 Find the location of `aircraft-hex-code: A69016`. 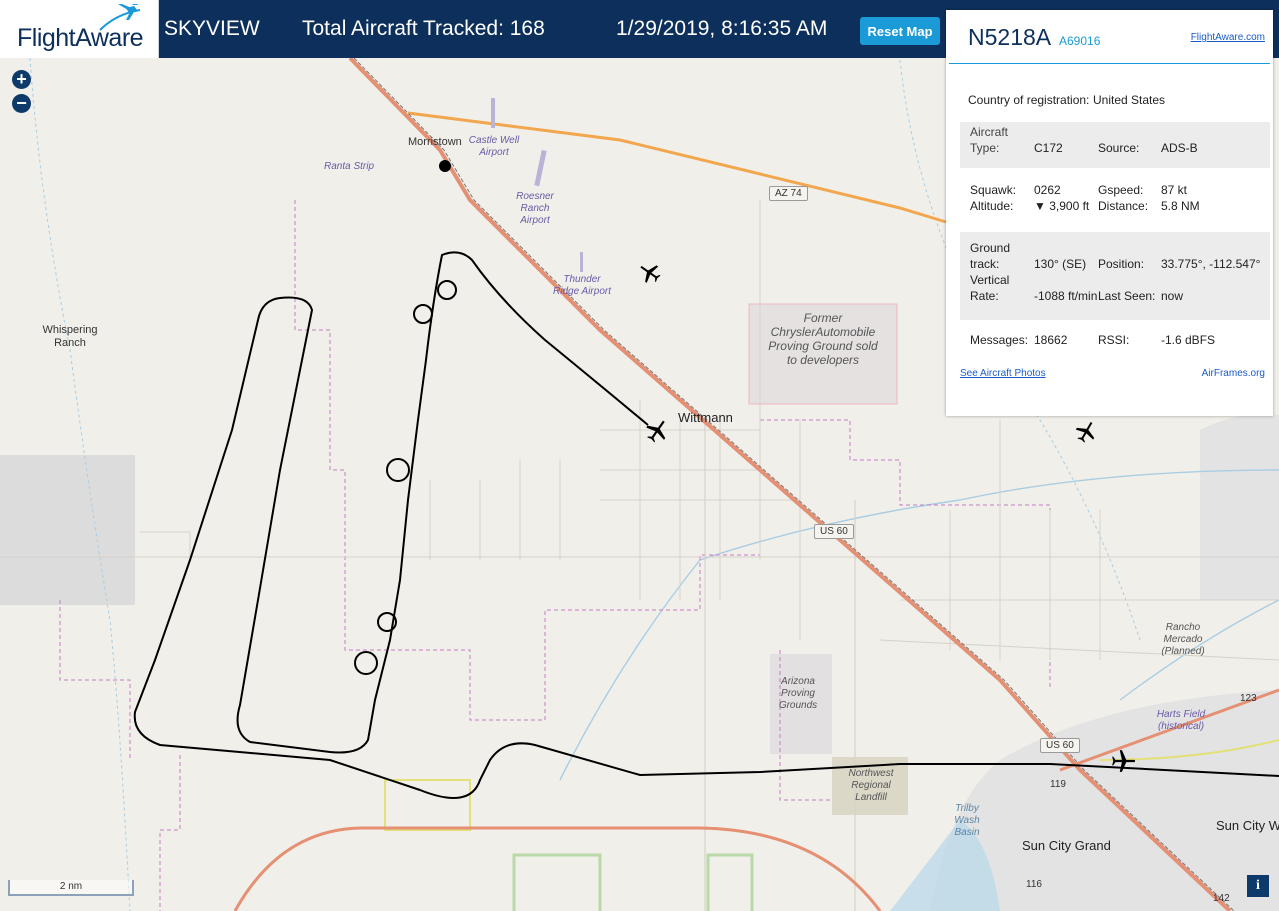

aircraft-hex-code: A69016 is located at coordinates (1080, 41).